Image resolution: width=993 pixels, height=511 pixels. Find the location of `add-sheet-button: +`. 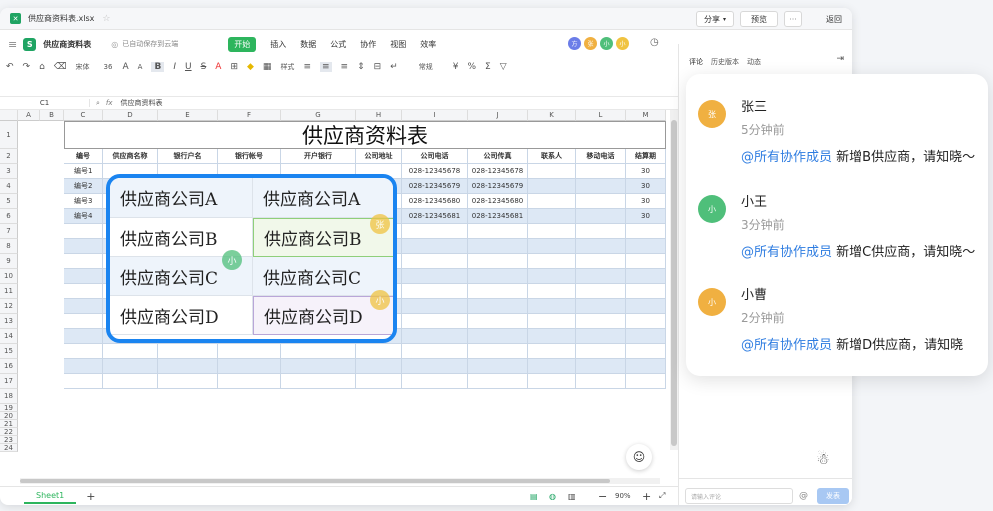

add-sheet-button: + is located at coordinates (90, 496).